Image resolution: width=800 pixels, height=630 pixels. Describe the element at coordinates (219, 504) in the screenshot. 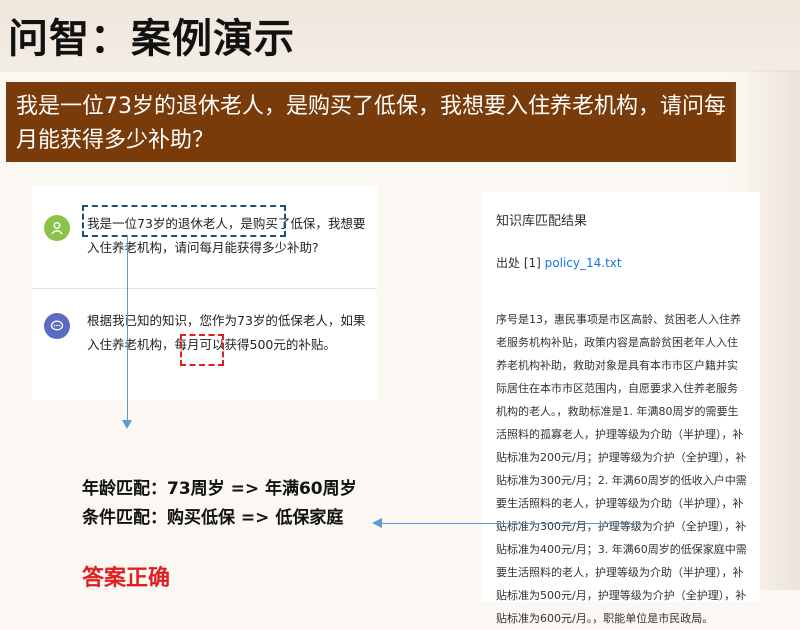

I see `match-lines: 年龄匹配：73周岁 => 年满60周岁 条件匹配：购买低保 => 低保家庭` at that location.